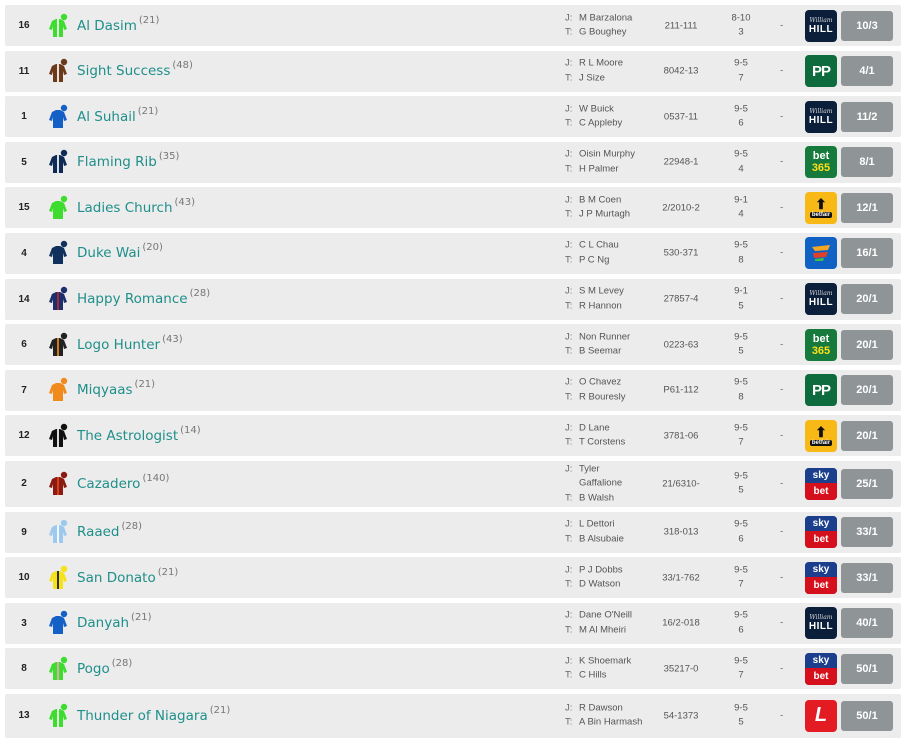  I want to click on horse-name-link: Thunder of Niagara (21), so click(153, 714).